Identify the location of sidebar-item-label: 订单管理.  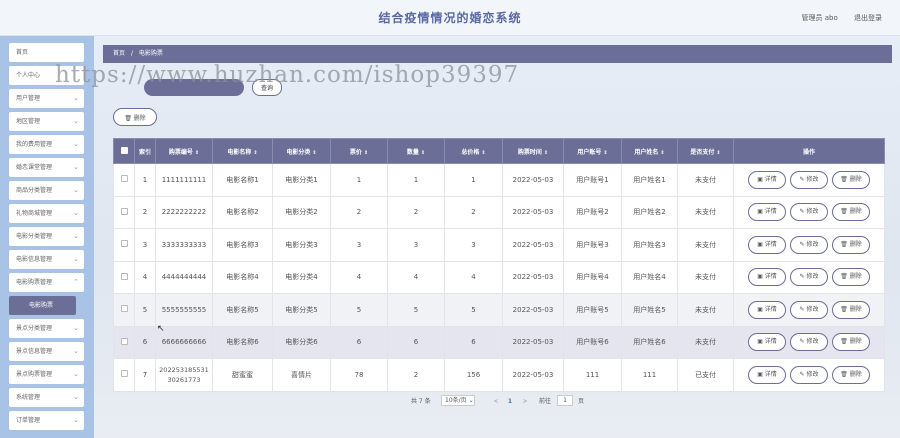
(28, 420).